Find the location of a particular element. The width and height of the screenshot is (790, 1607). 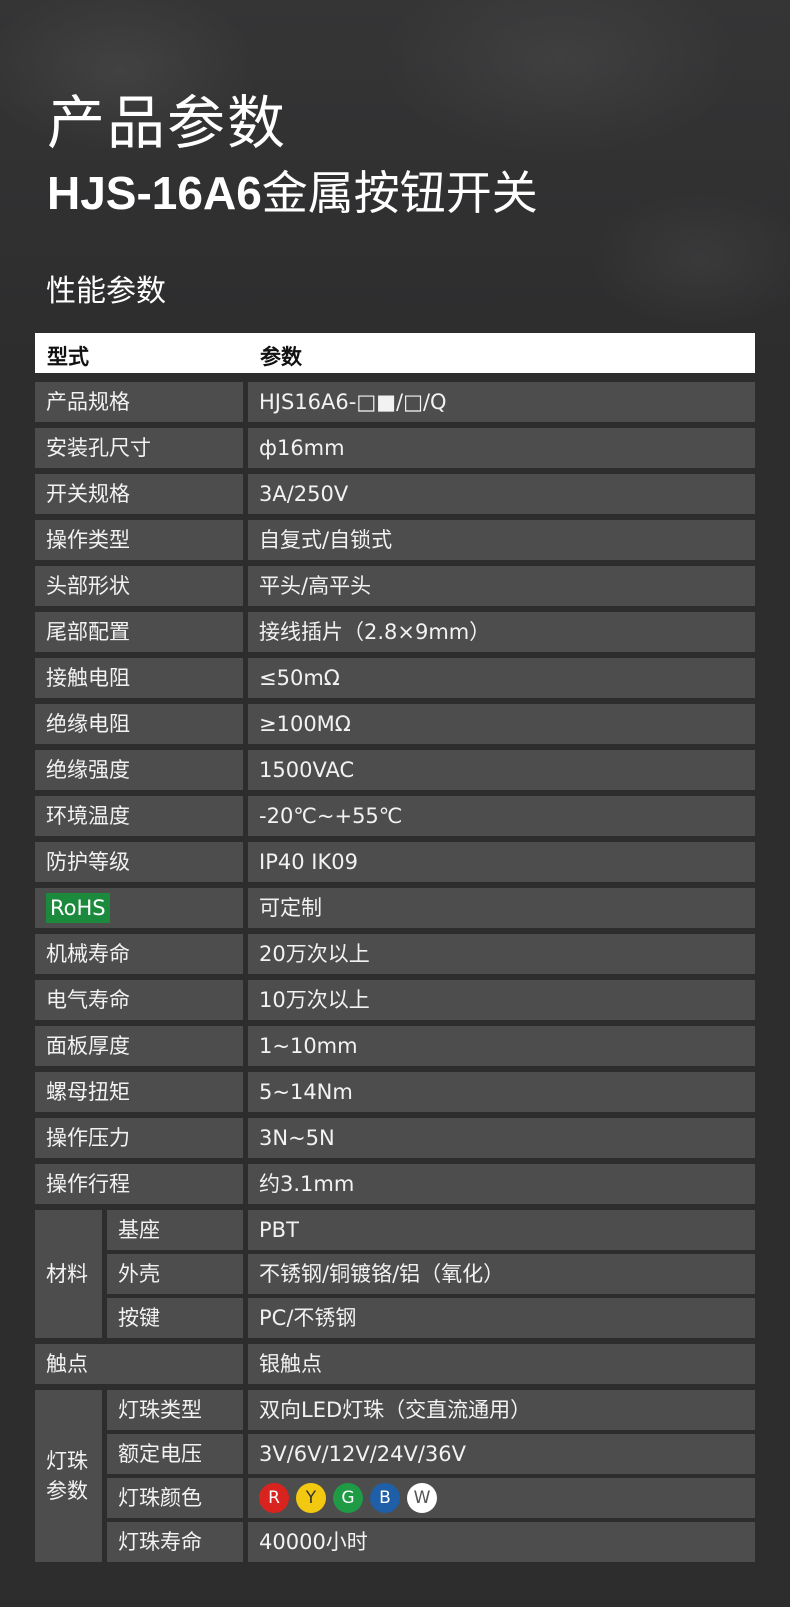

row-value: 双向LED灯珠（交直流通用） is located at coordinates (501, 1410).